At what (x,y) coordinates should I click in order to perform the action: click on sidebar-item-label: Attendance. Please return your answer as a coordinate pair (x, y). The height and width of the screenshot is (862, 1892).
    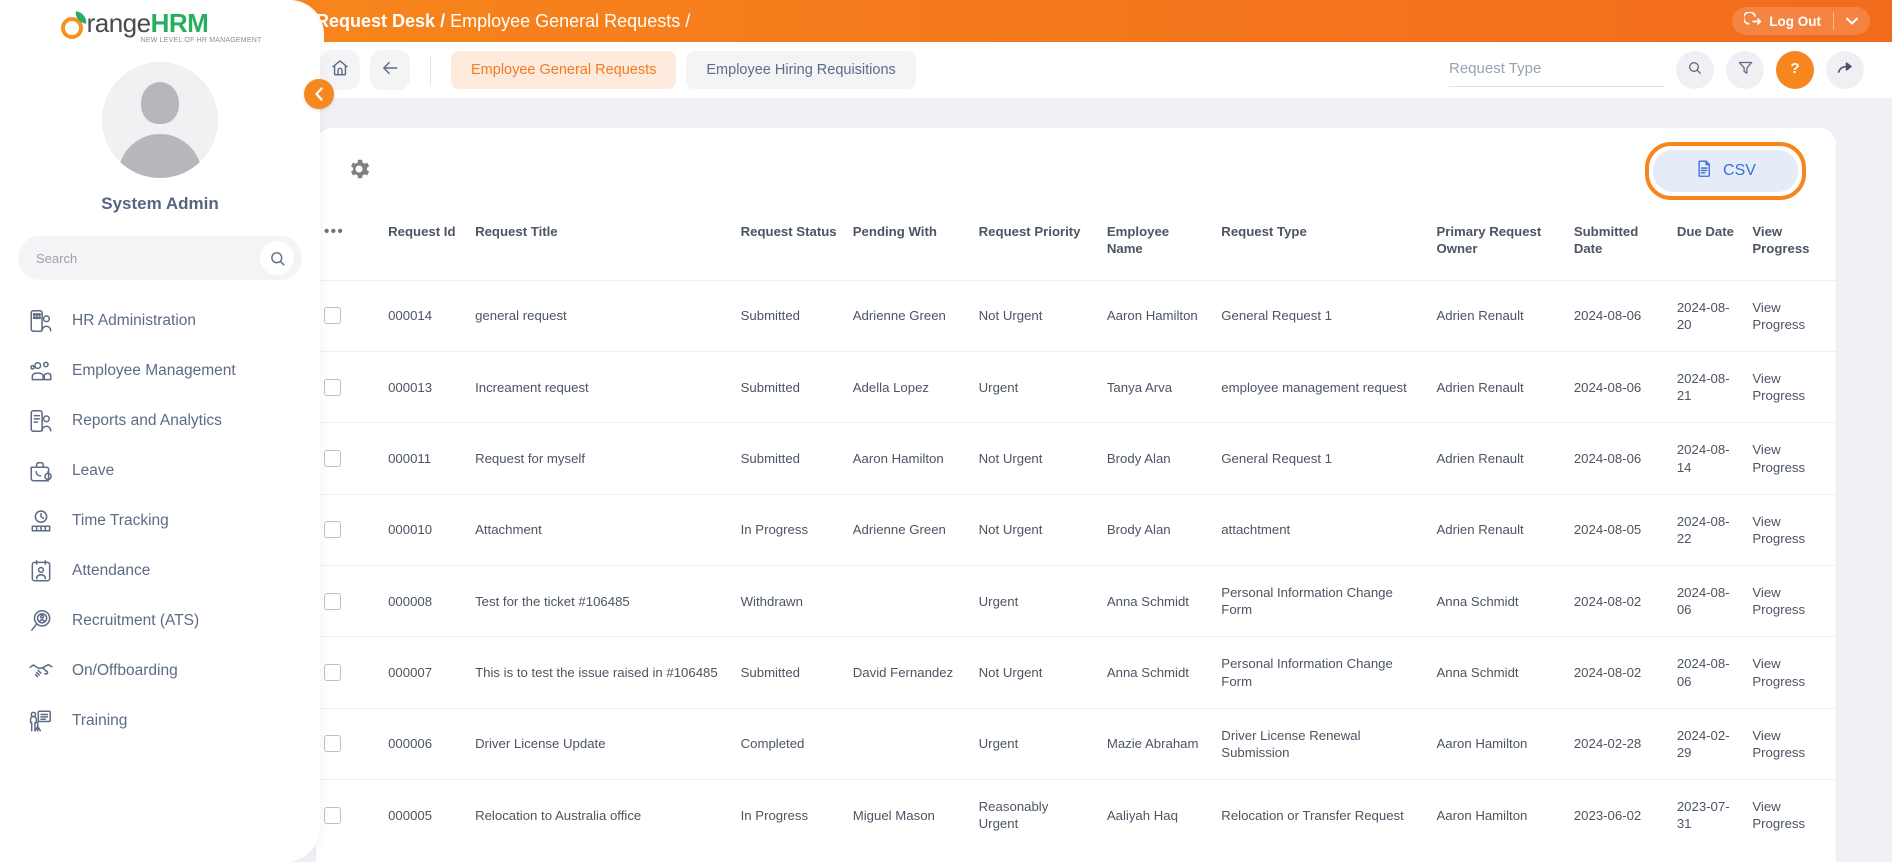
    Looking at the image, I should click on (111, 570).